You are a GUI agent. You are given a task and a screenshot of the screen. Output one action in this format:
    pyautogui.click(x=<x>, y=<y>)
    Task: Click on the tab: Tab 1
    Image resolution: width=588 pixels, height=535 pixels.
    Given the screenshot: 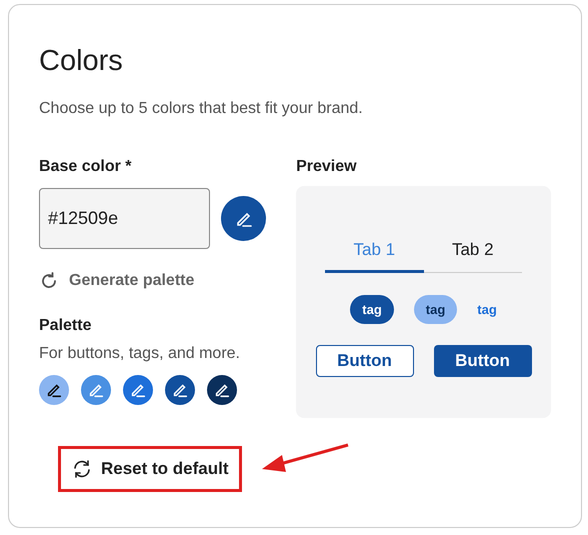 What is the action you would take?
    pyautogui.click(x=374, y=254)
    